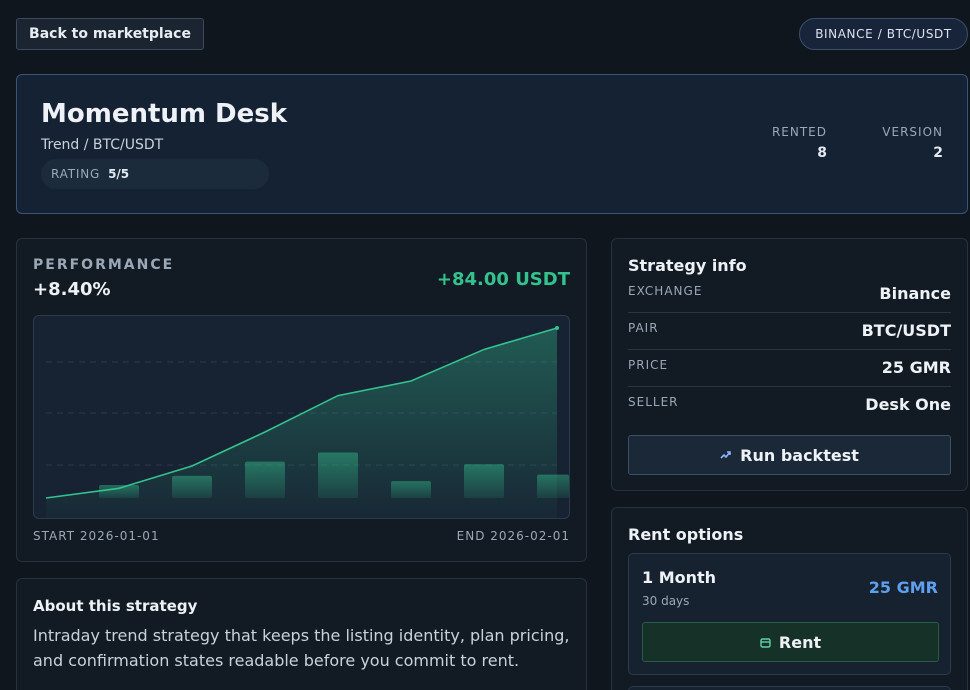 Image resolution: width=970 pixels, height=690 pixels. What do you see at coordinates (906, 330) in the screenshot?
I see `info-value: BTC/USDT` at bounding box center [906, 330].